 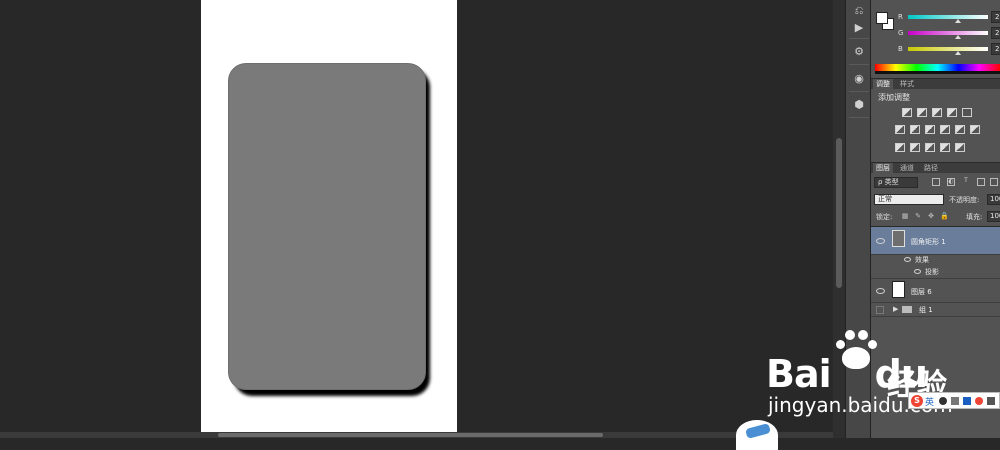 I want to click on tab-paths: 路径, so click(x=931, y=168).